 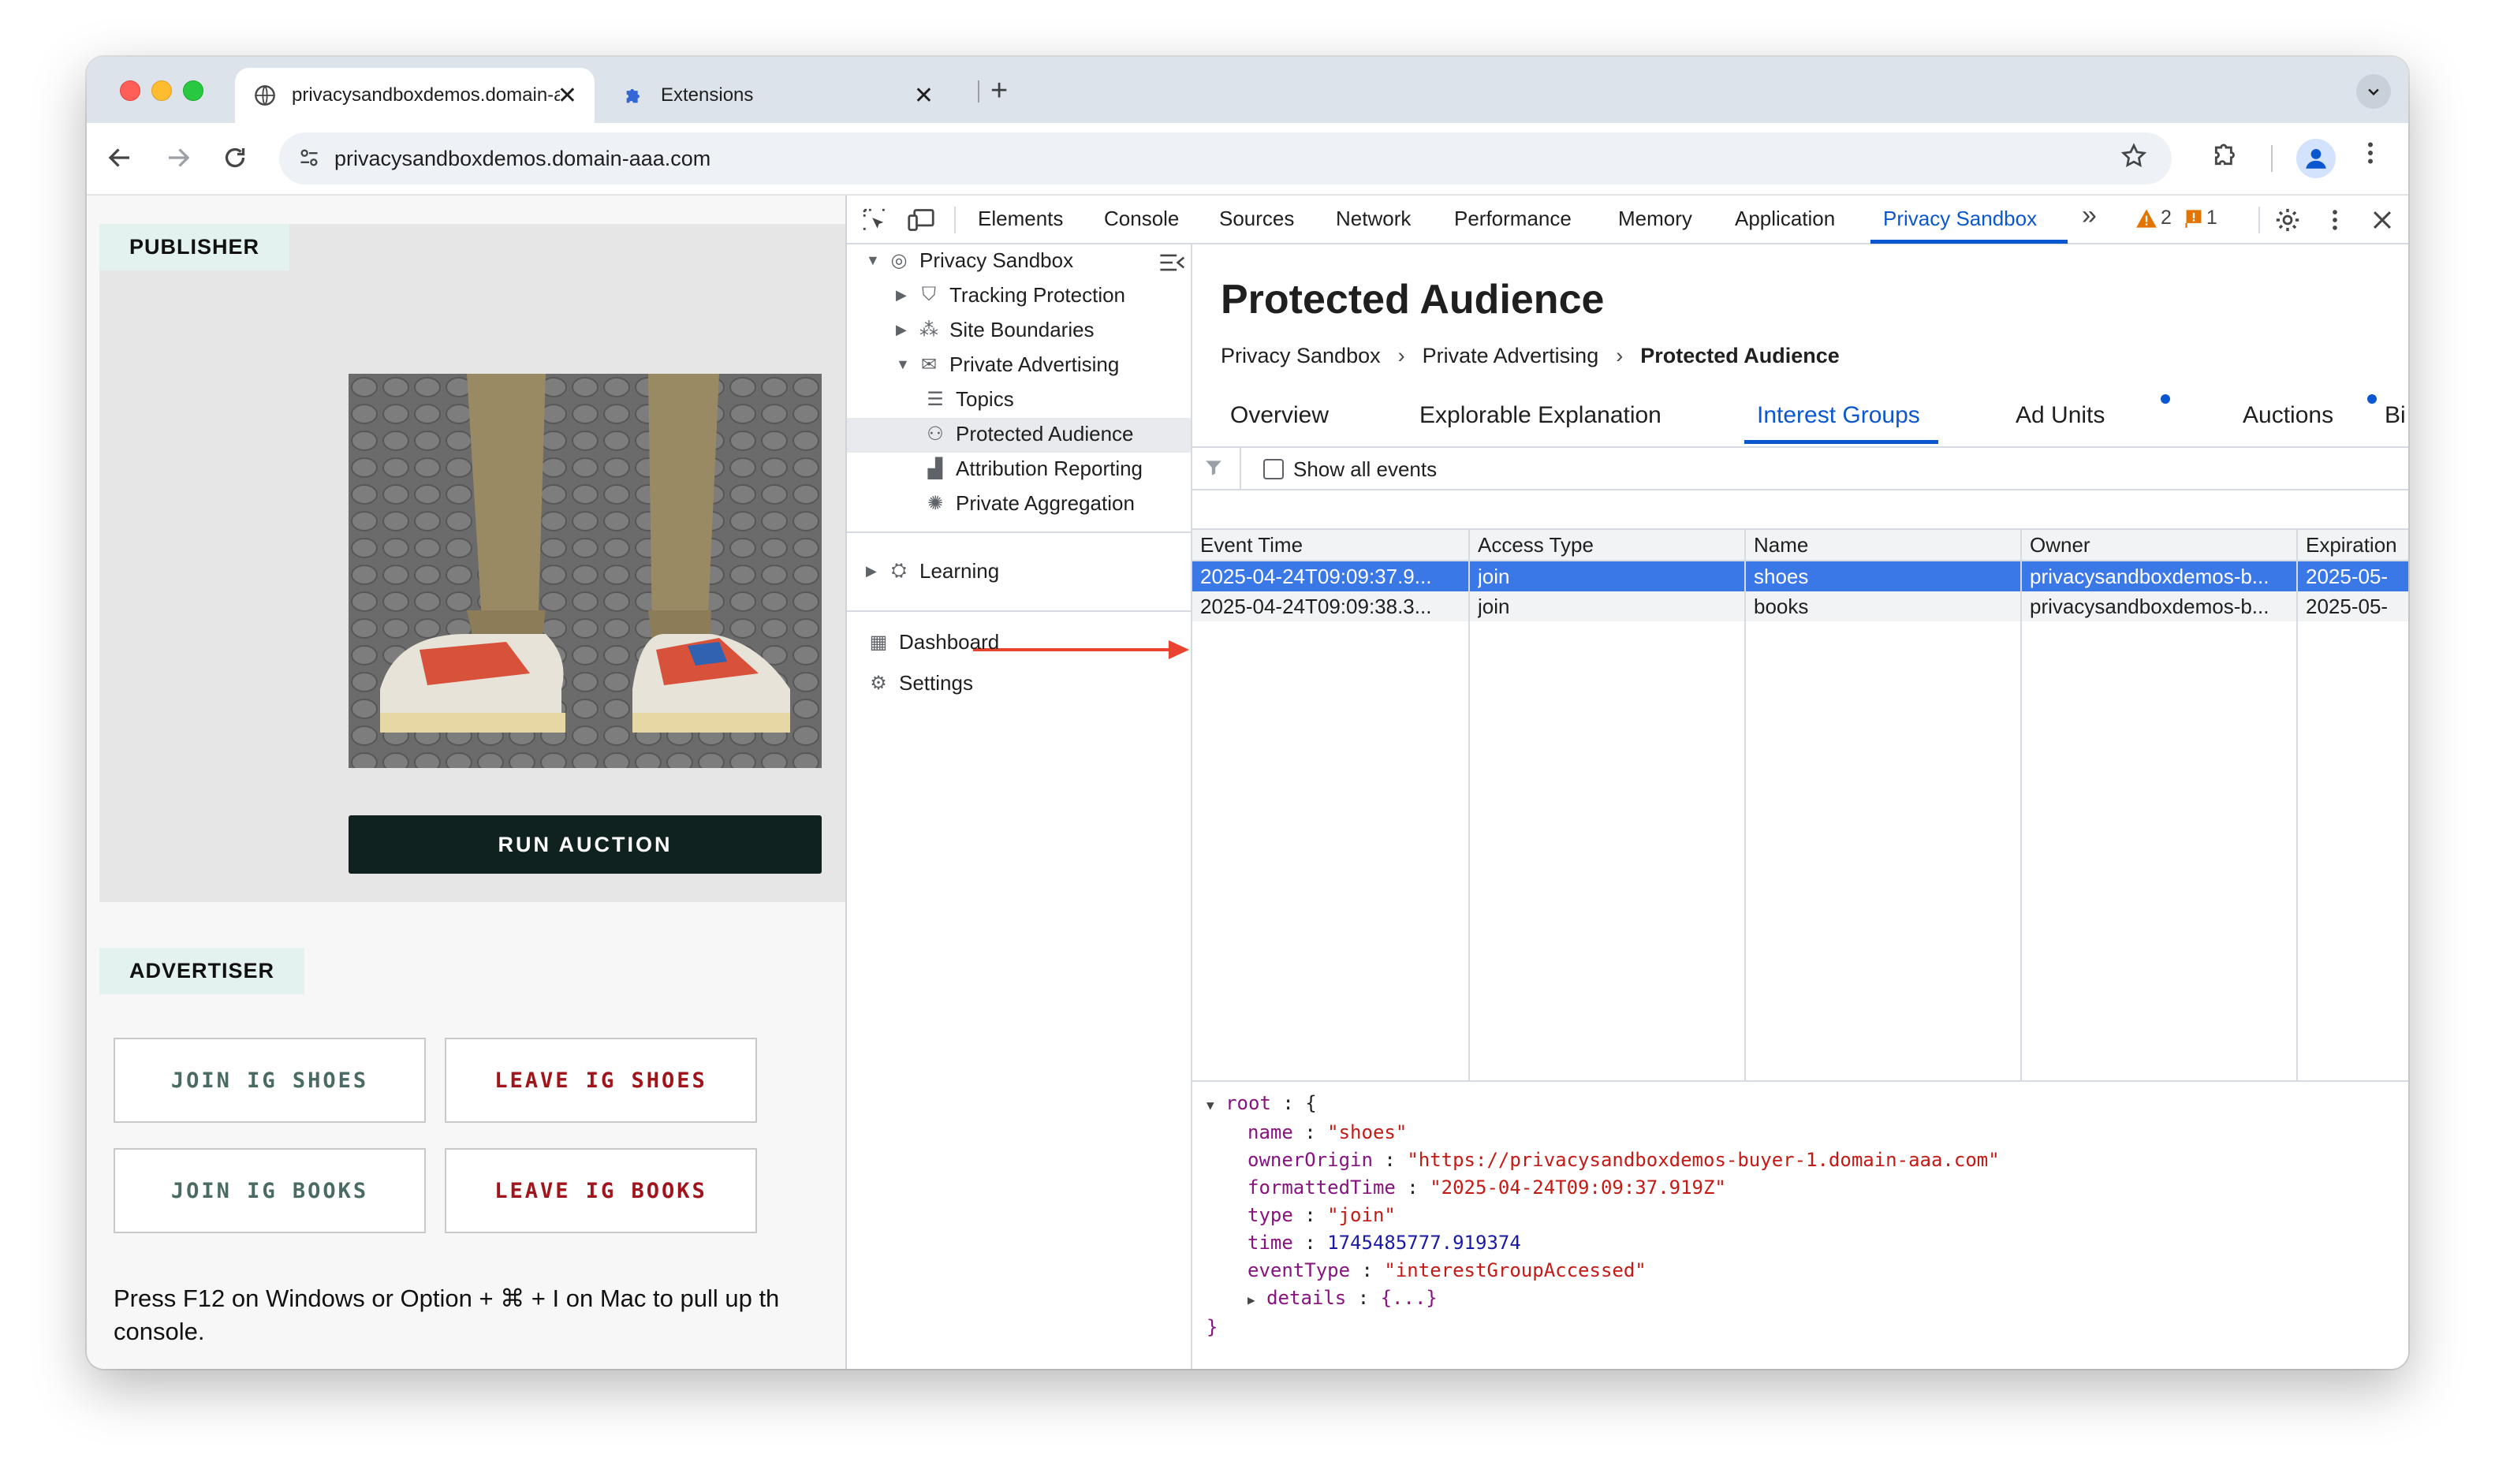 What do you see at coordinates (2272, 158) in the screenshot?
I see `toolbar-divider` at bounding box center [2272, 158].